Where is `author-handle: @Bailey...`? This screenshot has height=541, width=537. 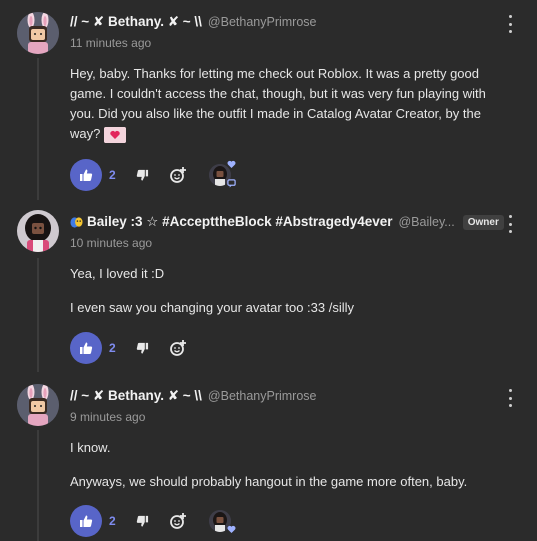 author-handle: @Bailey... is located at coordinates (426, 222).